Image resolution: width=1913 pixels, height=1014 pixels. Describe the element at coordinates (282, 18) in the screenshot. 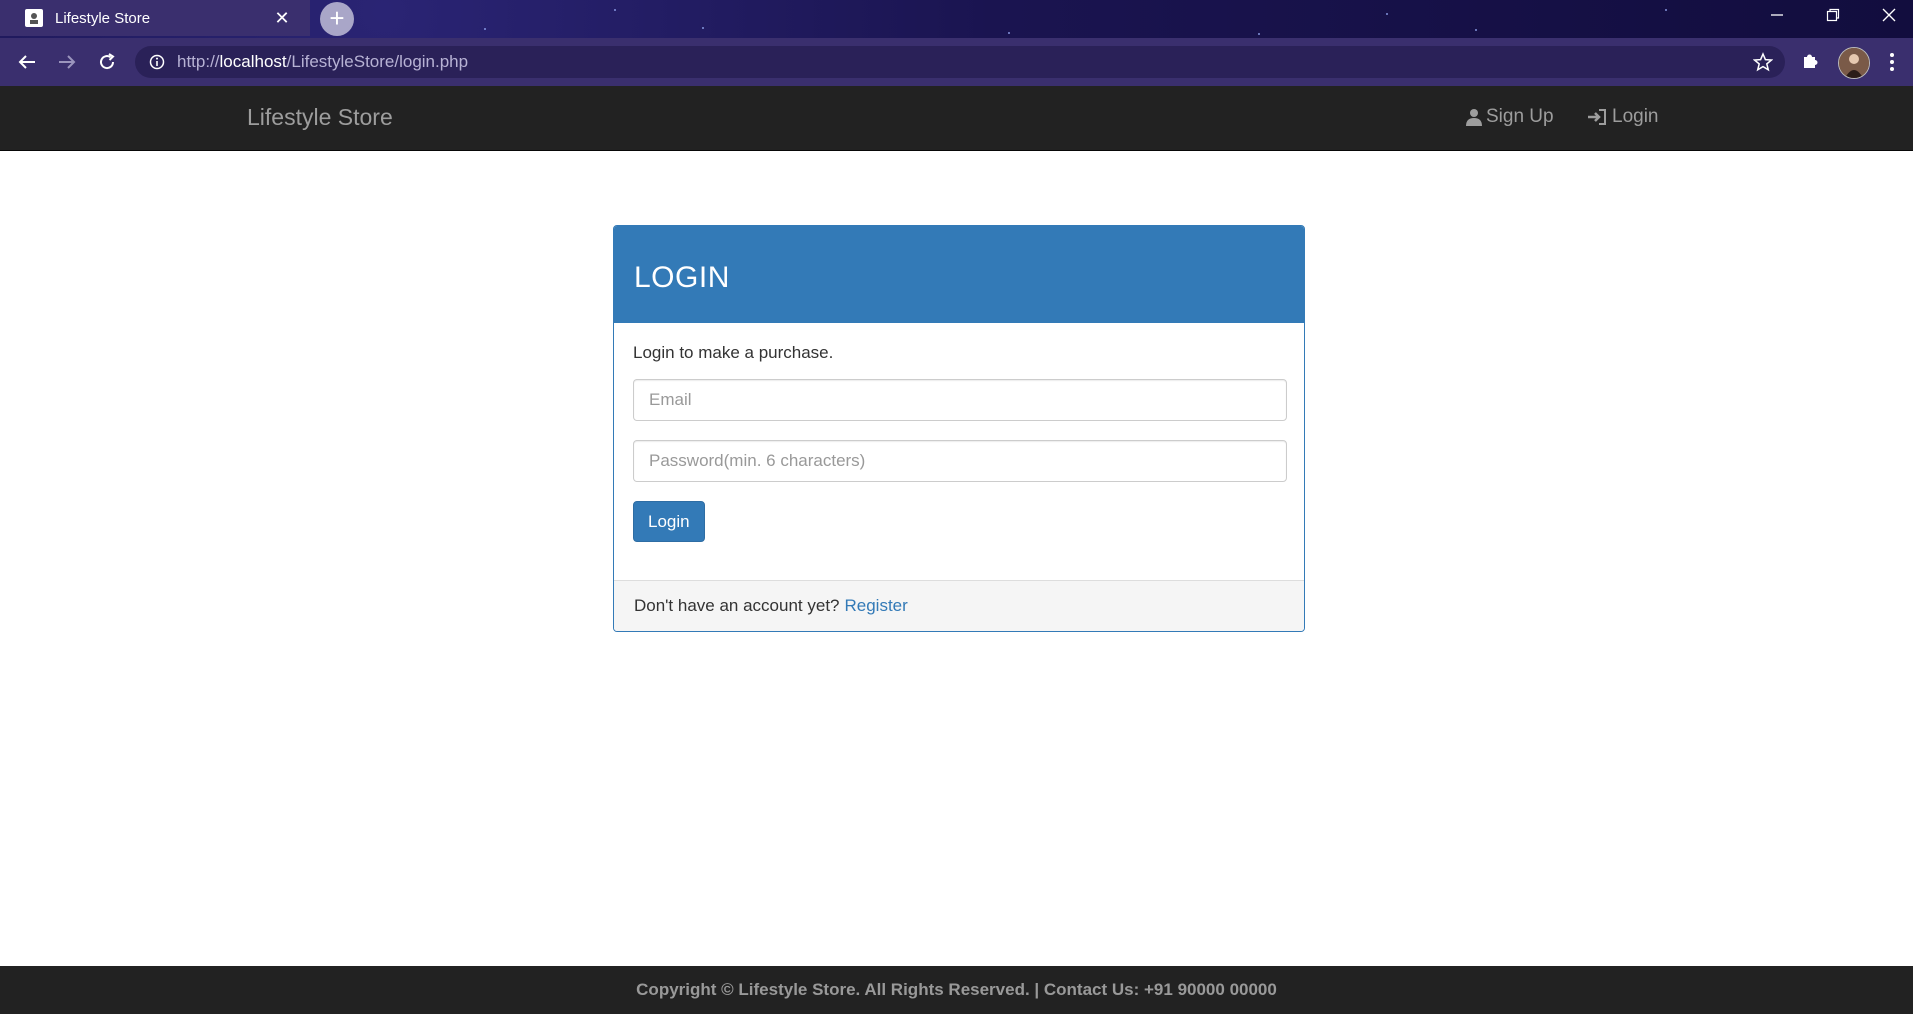

I see `tab-close-icon: ✕` at that location.